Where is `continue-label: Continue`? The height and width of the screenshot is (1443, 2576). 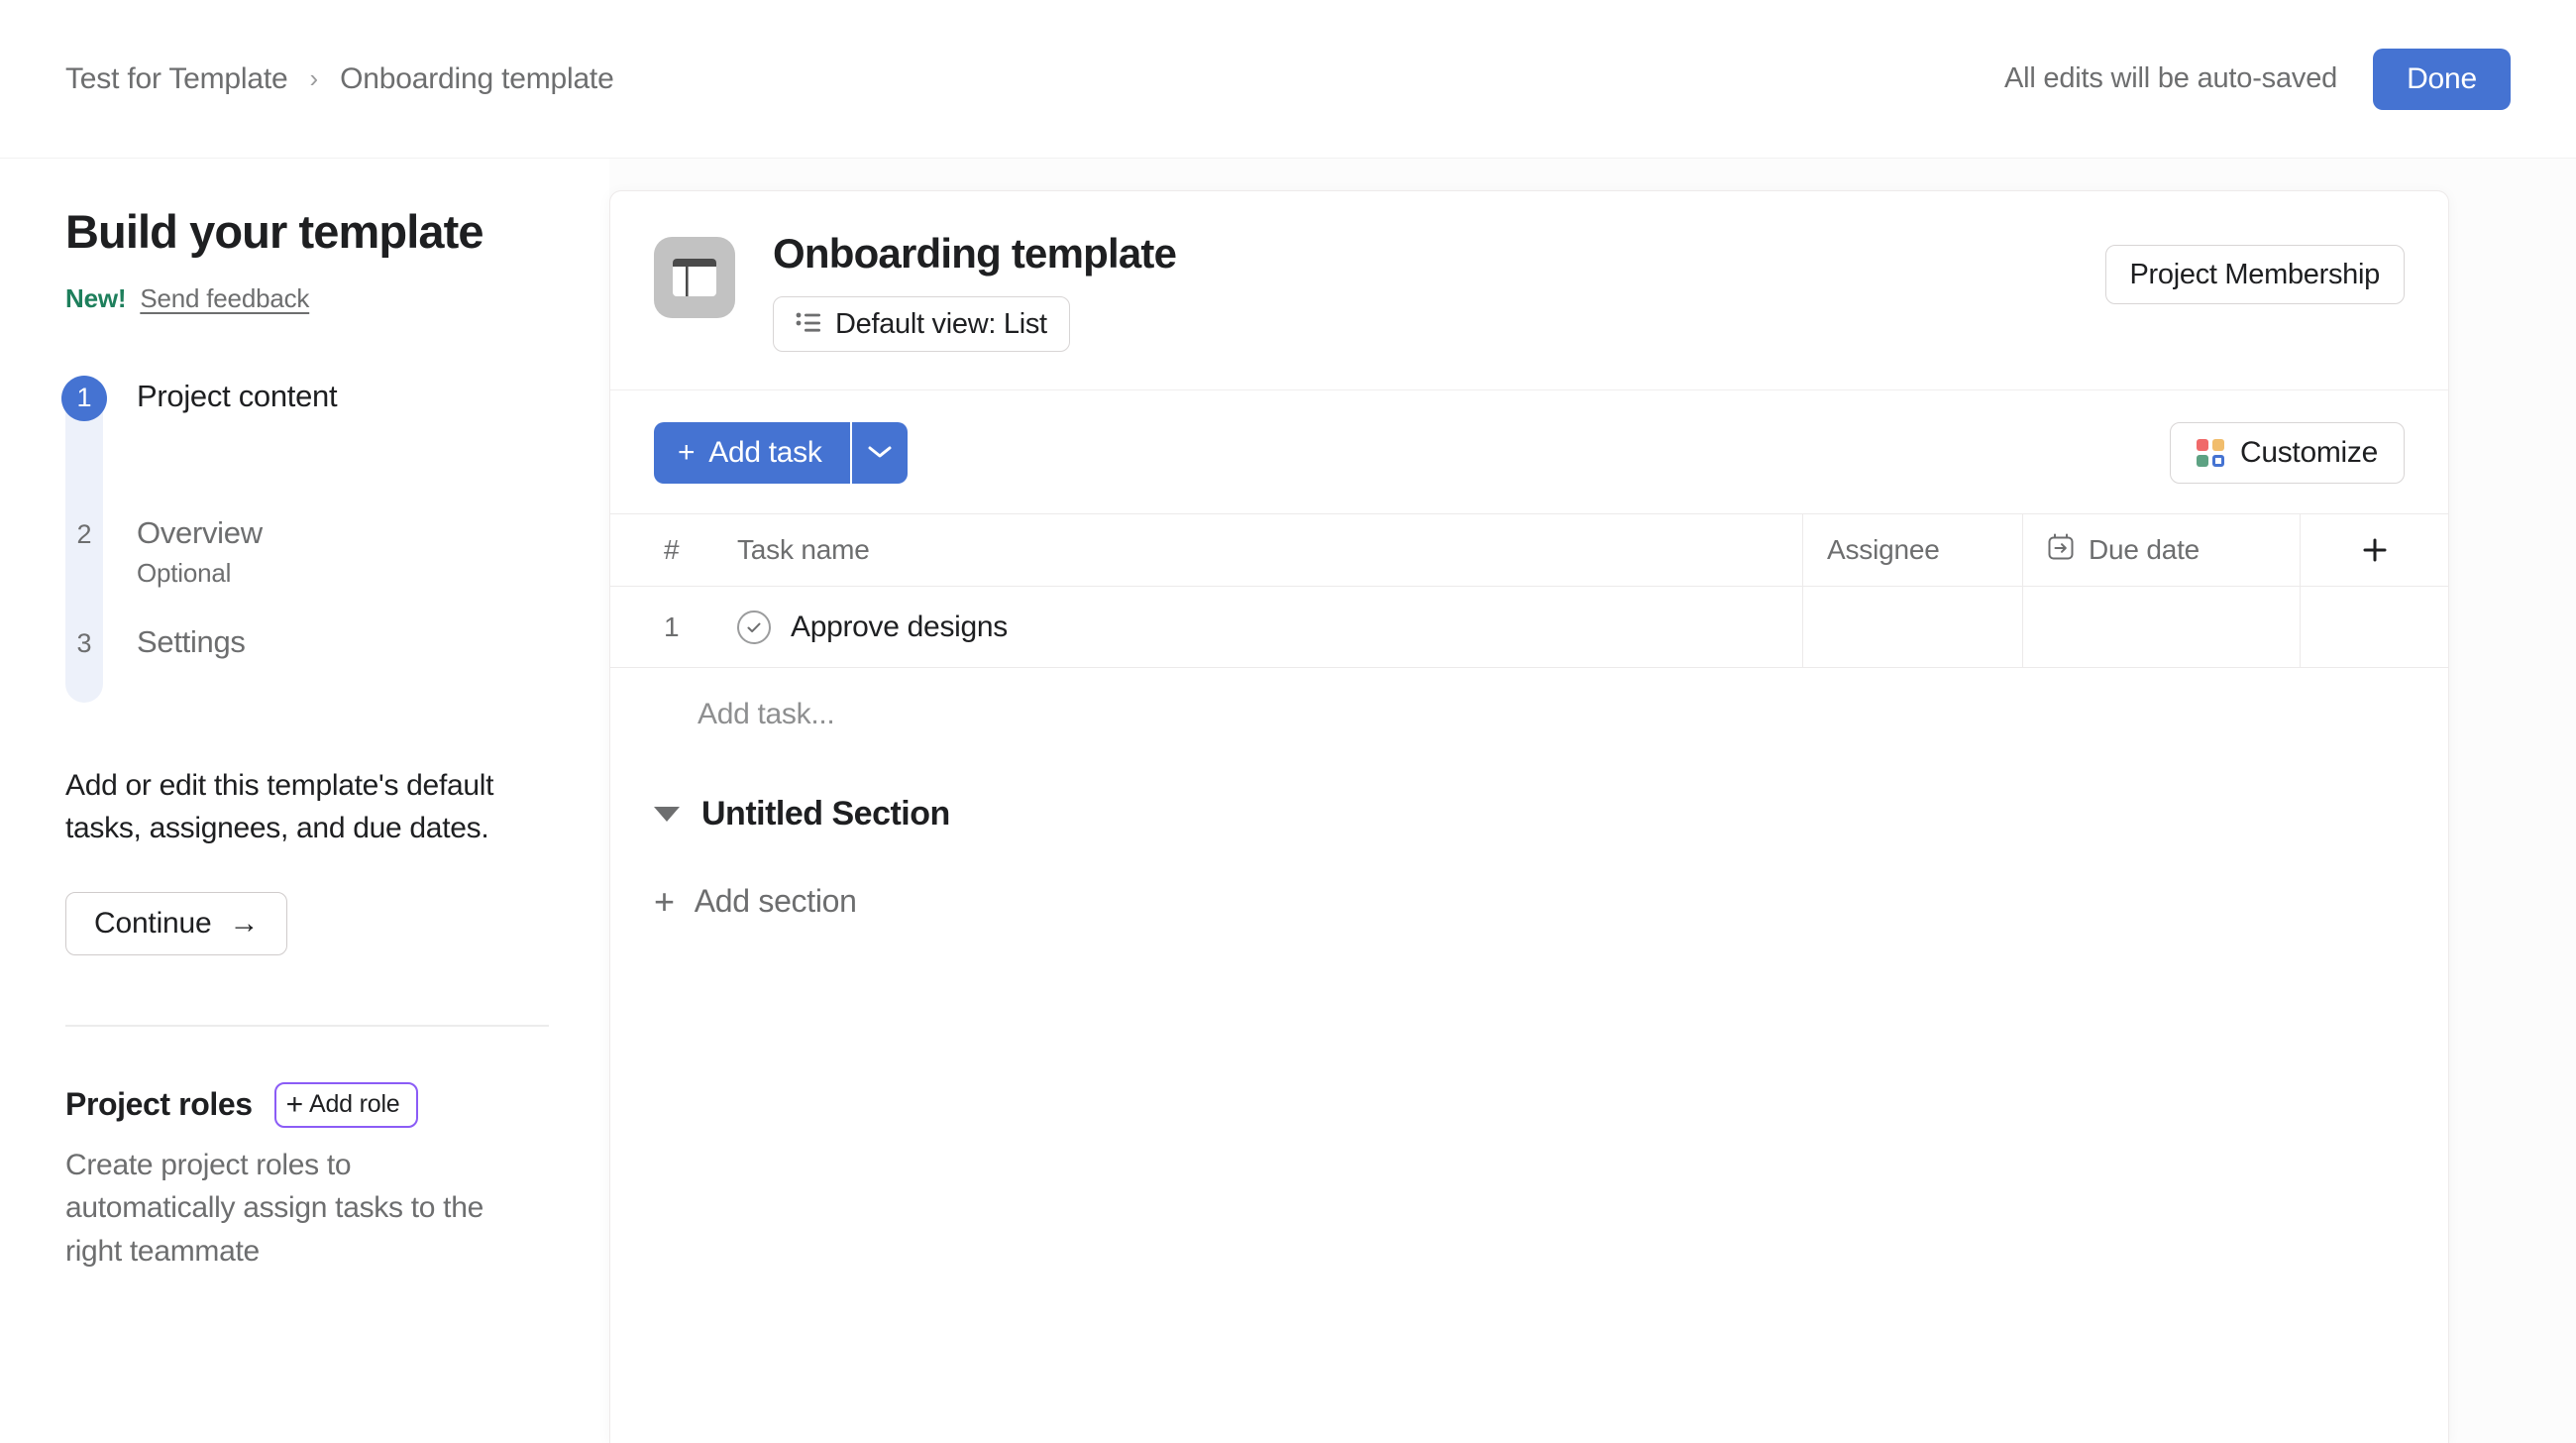
continue-label: Continue is located at coordinates (153, 923).